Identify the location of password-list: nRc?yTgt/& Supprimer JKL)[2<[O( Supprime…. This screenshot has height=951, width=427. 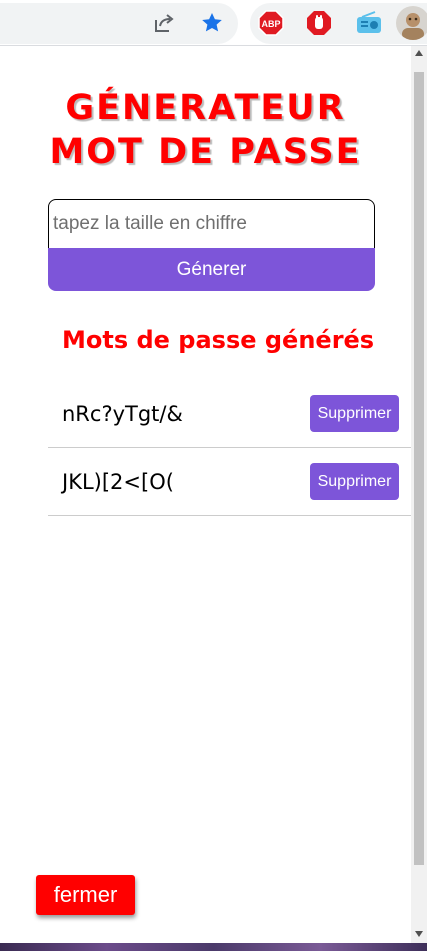
(229, 448).